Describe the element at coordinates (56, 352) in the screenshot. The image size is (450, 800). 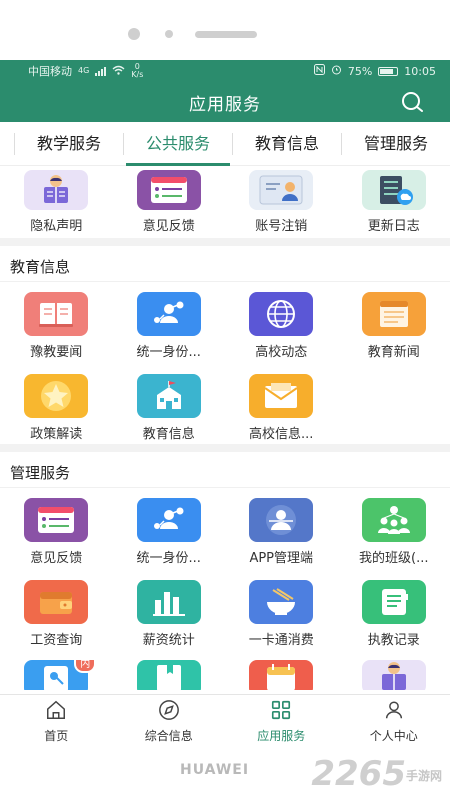
I see `item-label: 豫教要闻` at that location.